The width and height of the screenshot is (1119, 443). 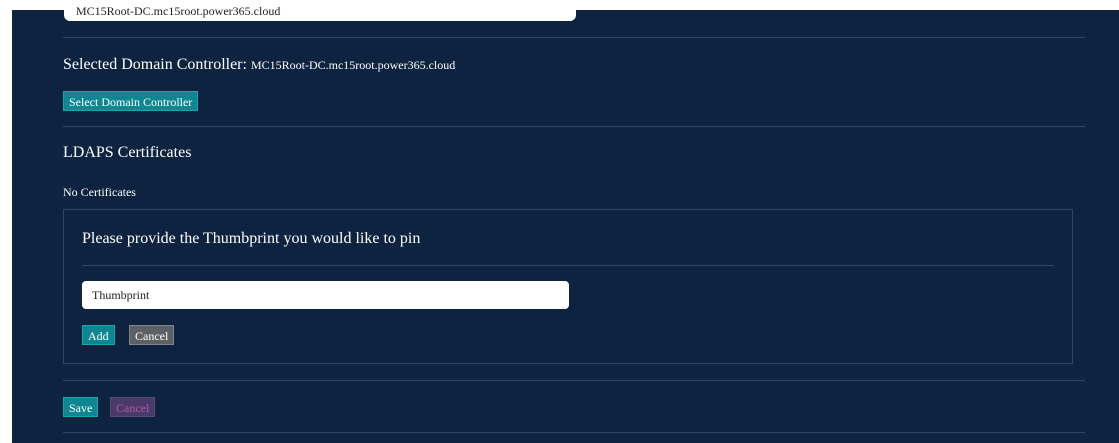 I want to click on selected-dc-value: MC15Root-DC.mc15root.power365.cloud, so click(x=353, y=65).